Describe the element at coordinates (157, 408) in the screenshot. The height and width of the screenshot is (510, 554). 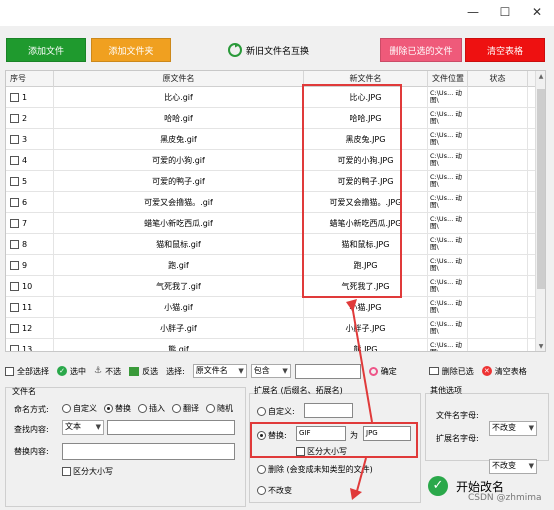
I see `naming-option-insert-label: 插入` at that location.